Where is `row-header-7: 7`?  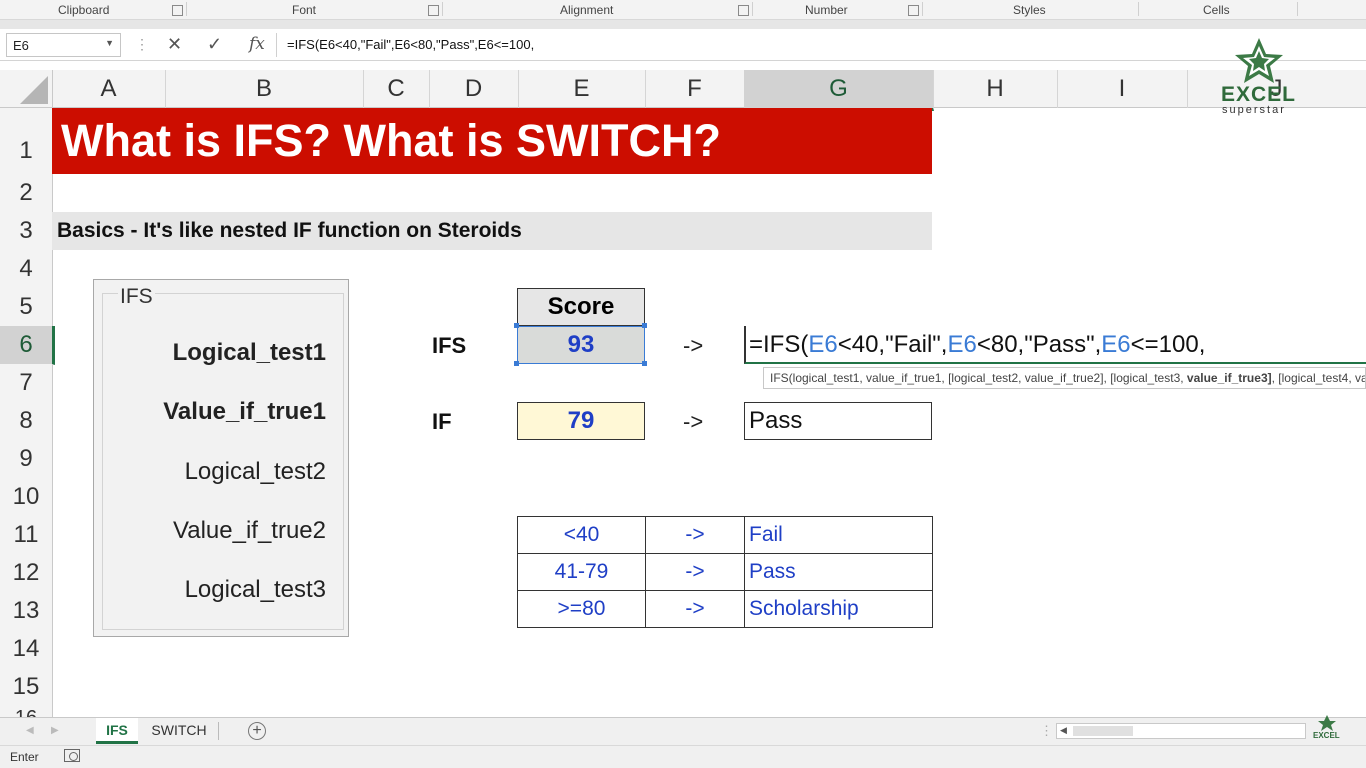
row-header-7: 7 is located at coordinates (26, 383).